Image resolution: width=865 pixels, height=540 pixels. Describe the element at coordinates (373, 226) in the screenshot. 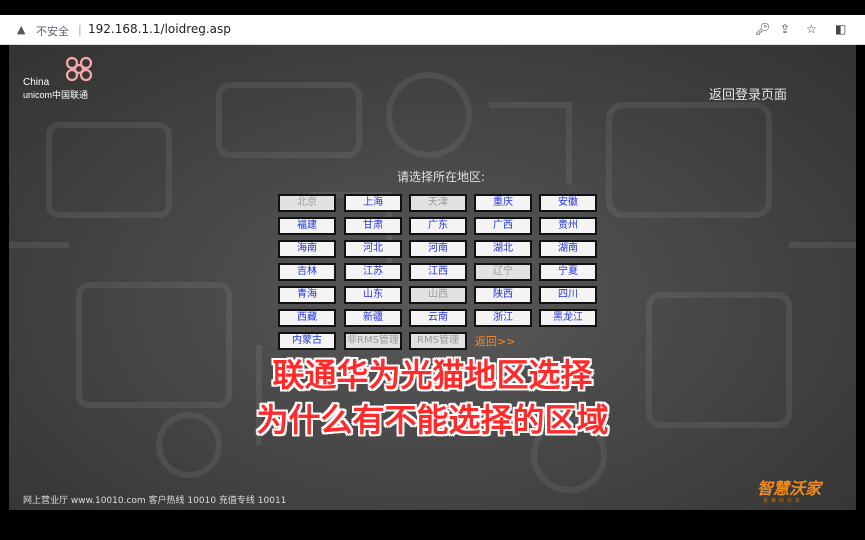

I see `region-button: 甘肃` at that location.